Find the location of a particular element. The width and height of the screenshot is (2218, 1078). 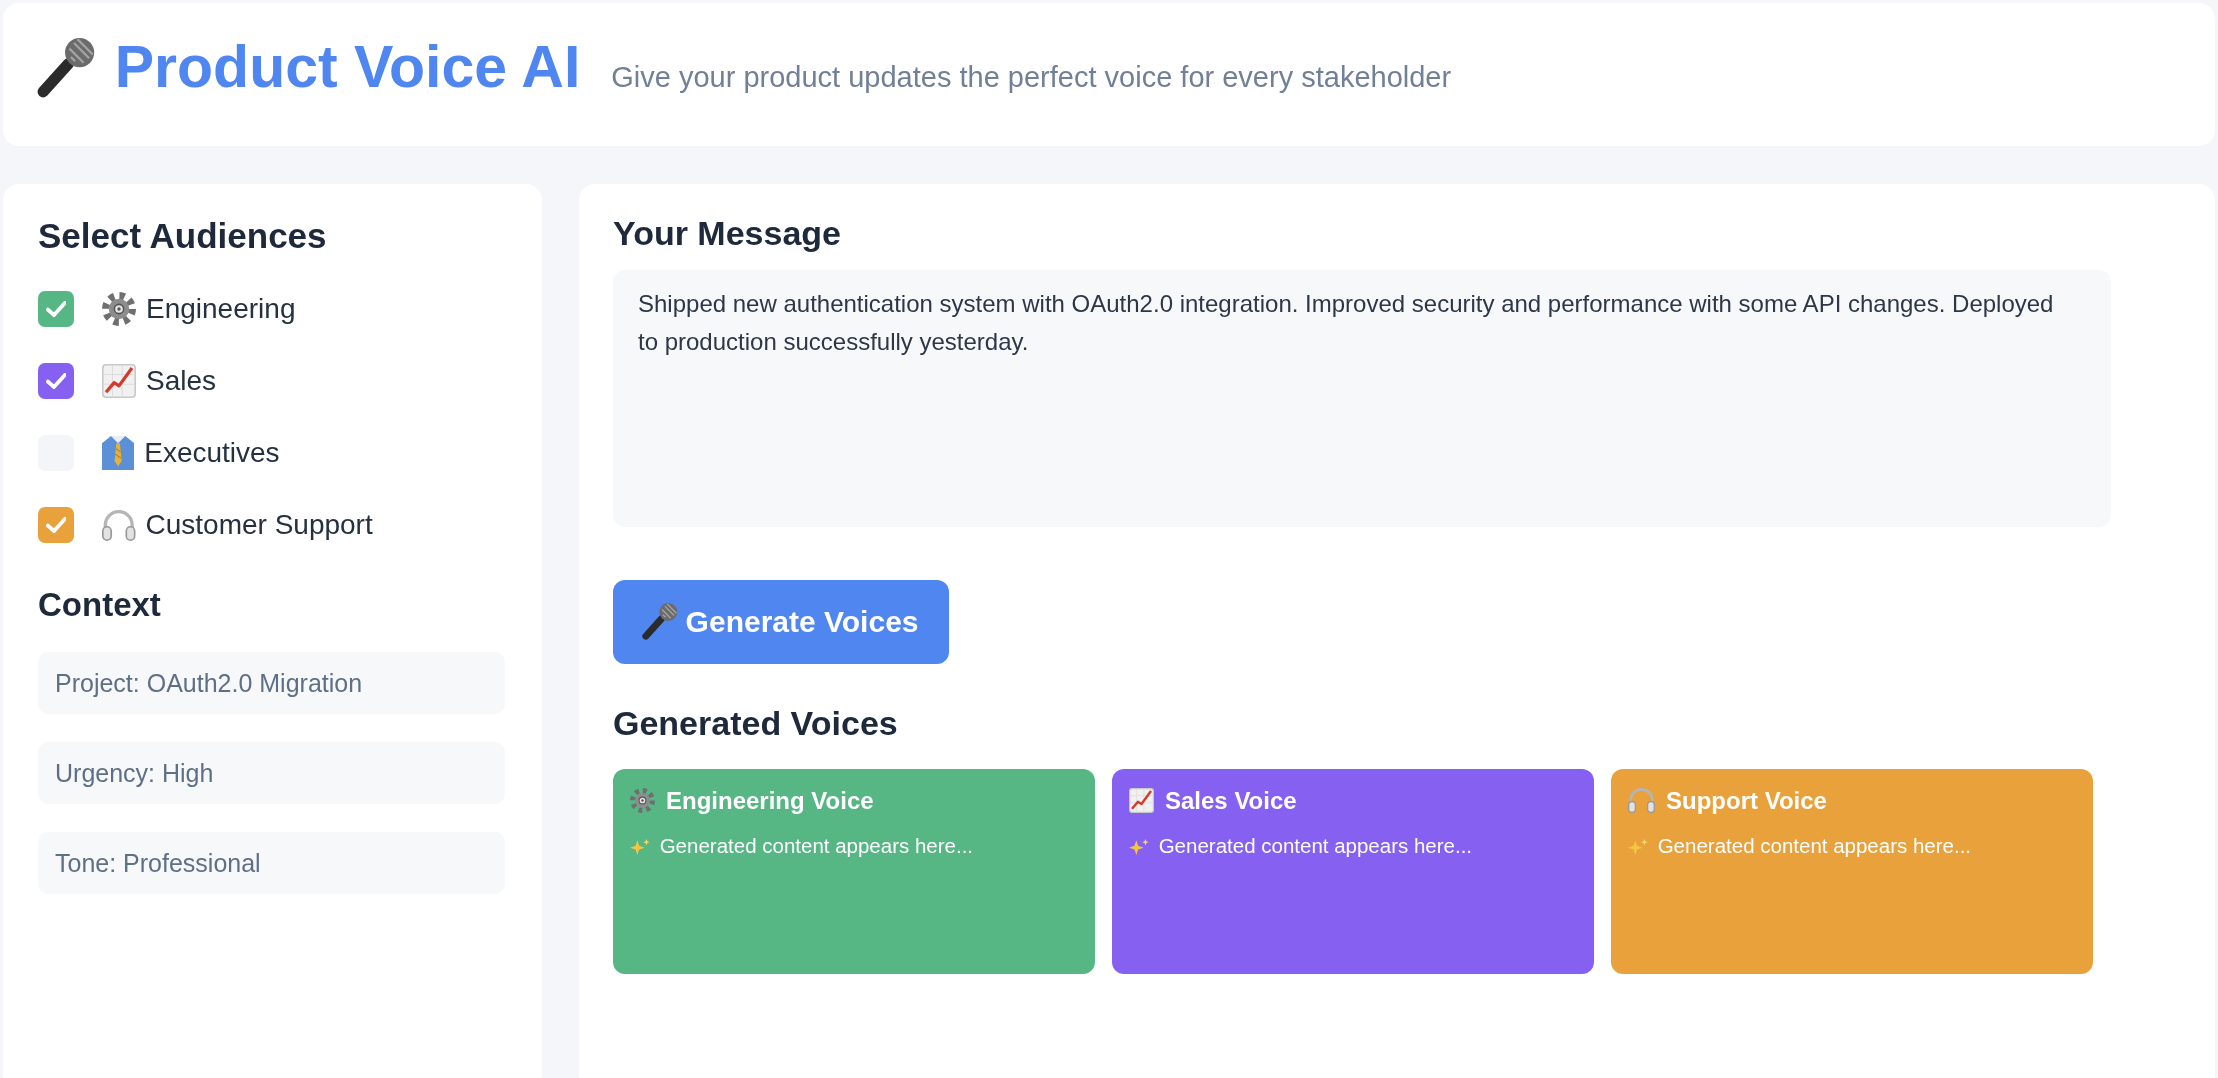

context-item: Tone: Professional is located at coordinates (271, 862).